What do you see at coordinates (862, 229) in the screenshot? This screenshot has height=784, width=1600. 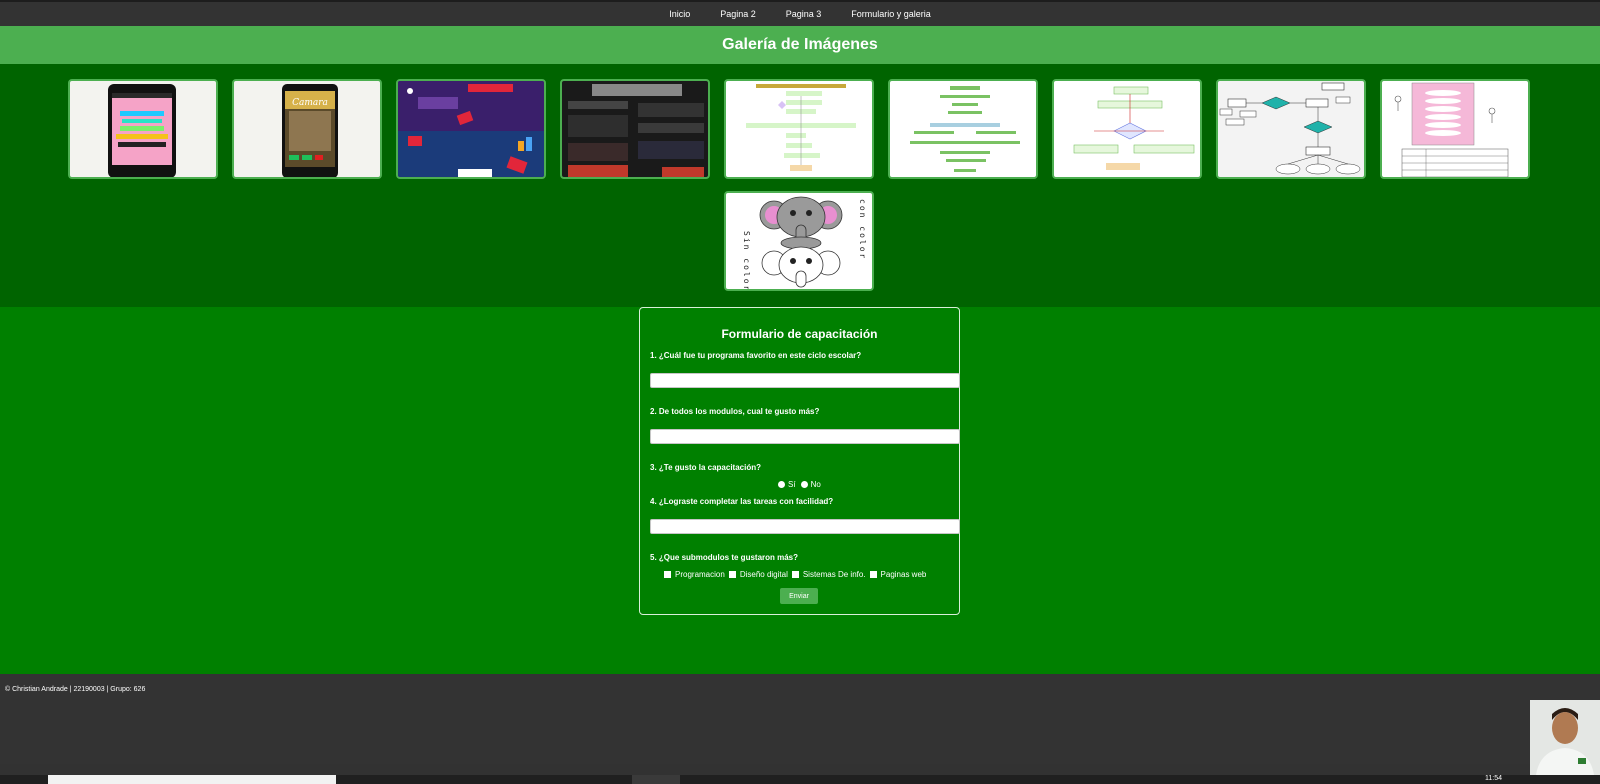 I see `con-color-label: con color` at bounding box center [862, 229].